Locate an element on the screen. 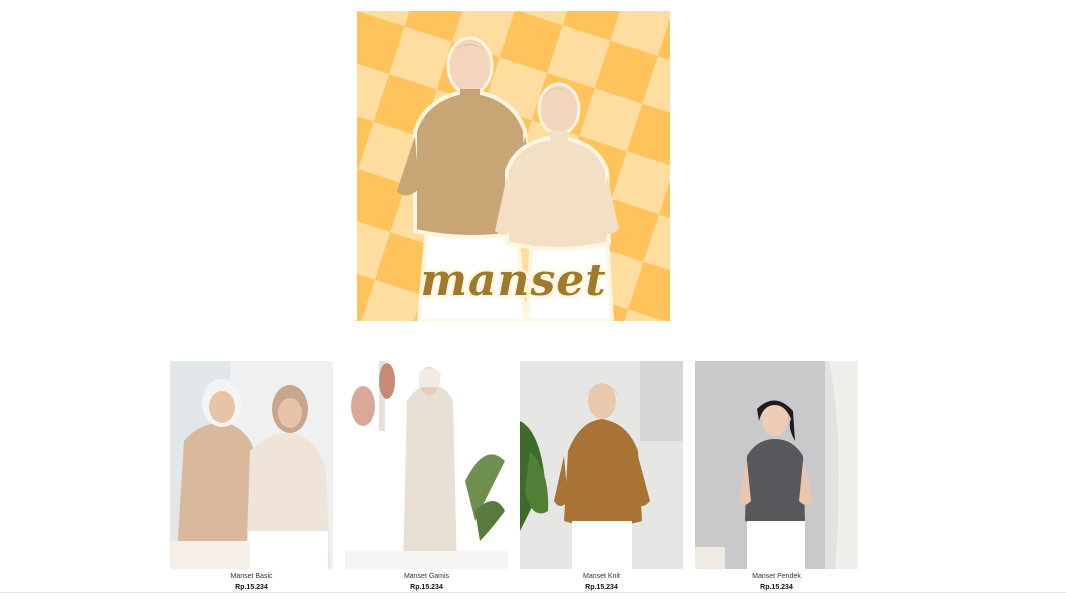 The image size is (1066, 606). product-card-pendek: Manset Pendek Rp.15.234 is located at coordinates (776, 477).